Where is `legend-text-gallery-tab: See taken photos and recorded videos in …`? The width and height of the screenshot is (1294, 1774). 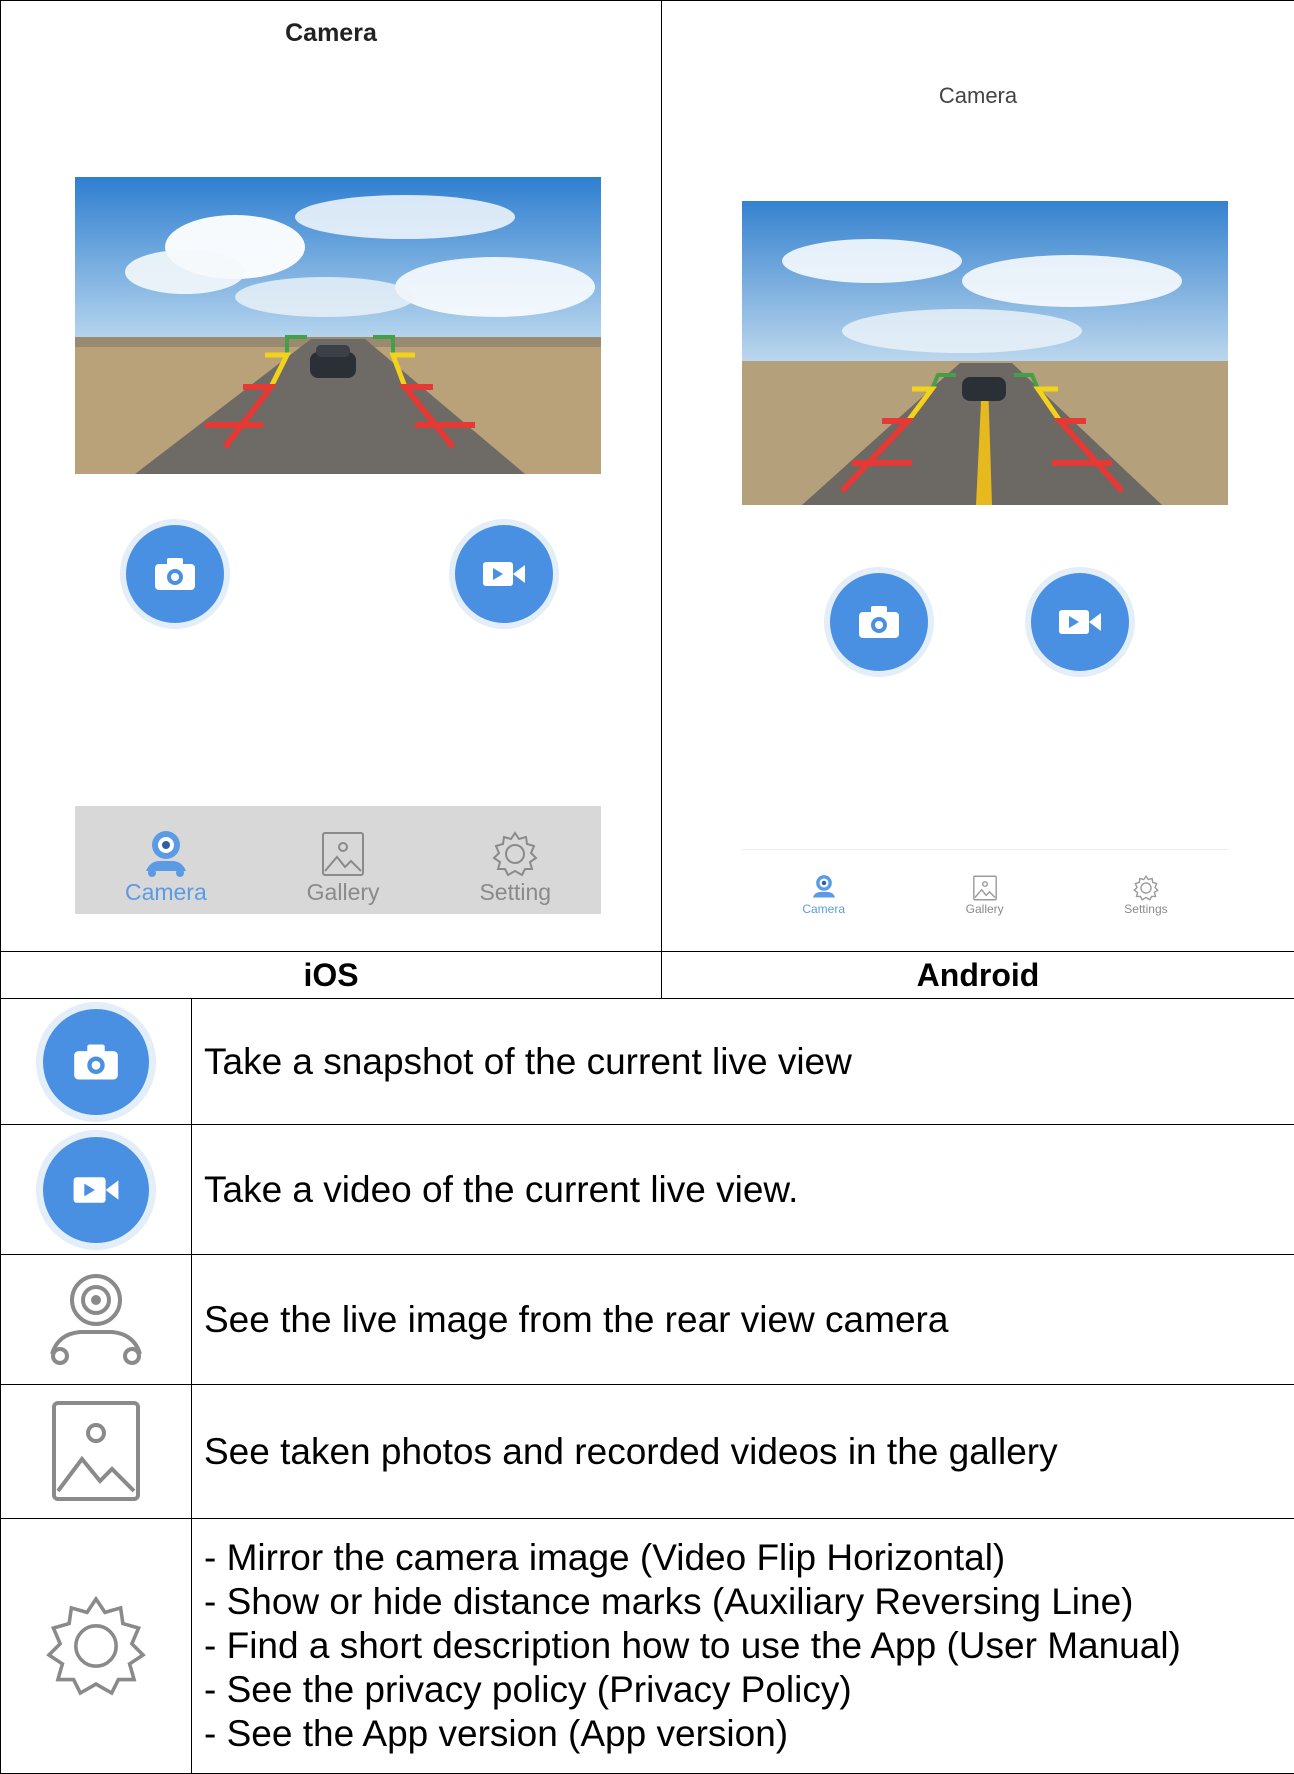 legend-text-gallery-tab: See taken photos and recorded videos in … is located at coordinates (743, 1452).